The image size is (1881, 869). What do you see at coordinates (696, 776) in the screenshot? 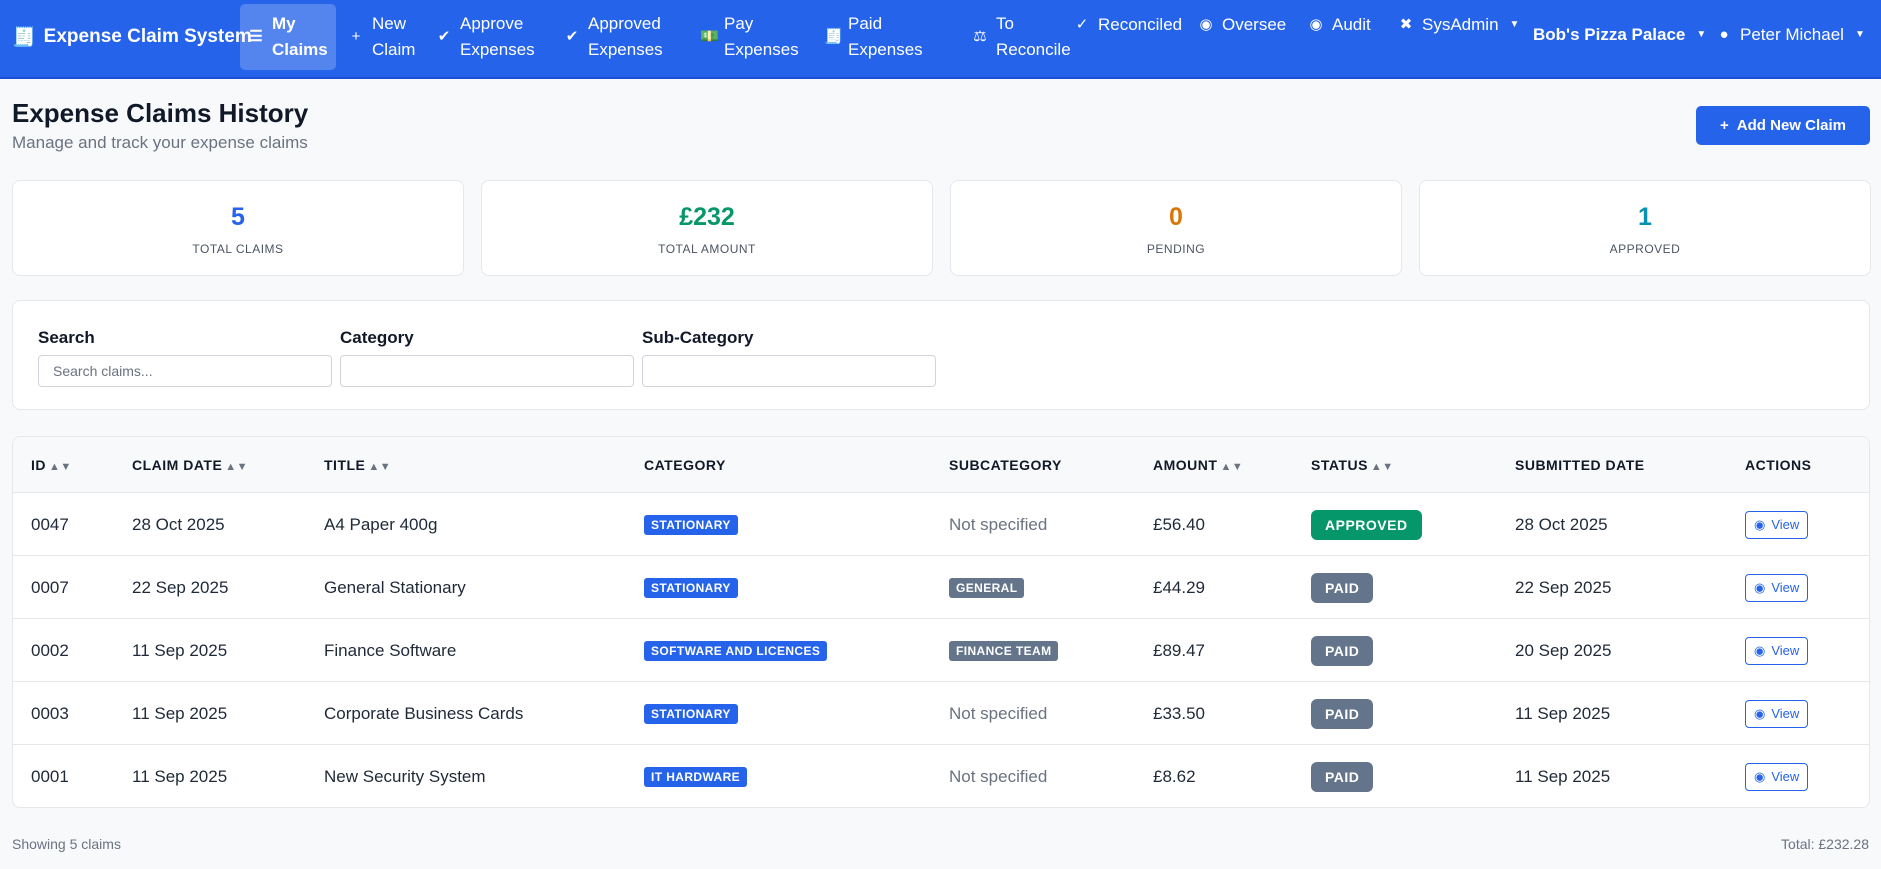
I see `category-badge: IT HARDWARE` at bounding box center [696, 776].